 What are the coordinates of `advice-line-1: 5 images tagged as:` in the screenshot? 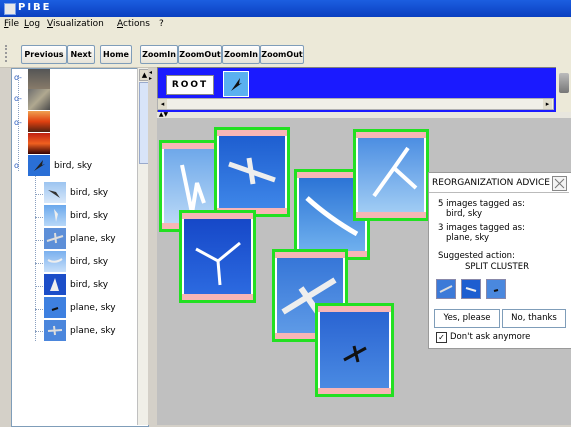 It's located at (481, 204).